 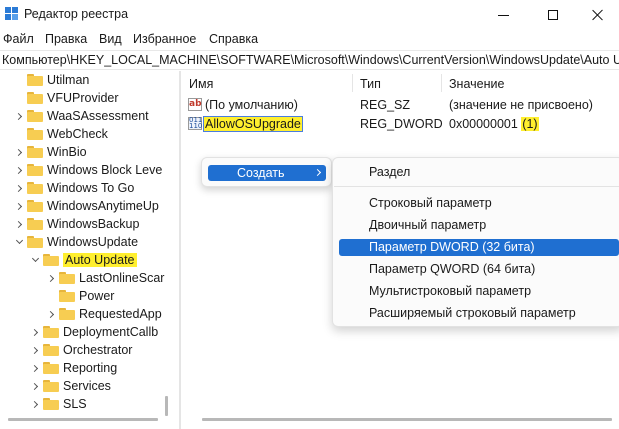 I want to click on tree-item: Power, so click(x=80, y=296).